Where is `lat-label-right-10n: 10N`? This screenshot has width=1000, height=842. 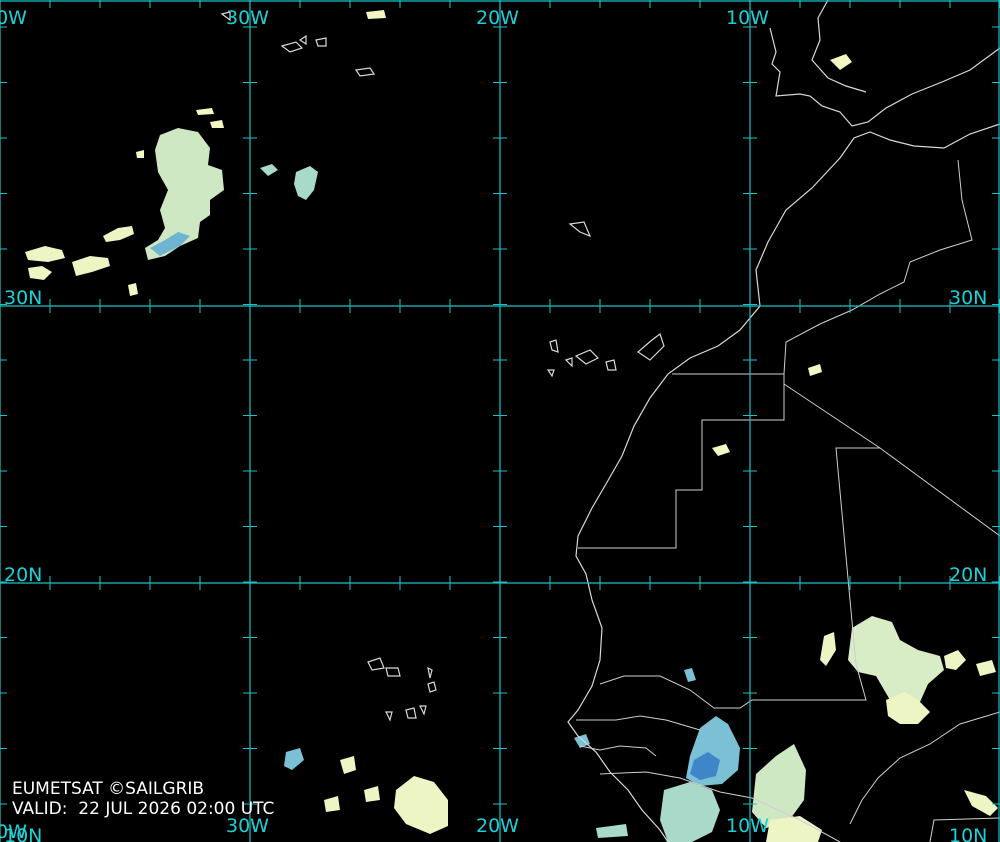 lat-label-right-10n: 10N is located at coordinates (968, 833).